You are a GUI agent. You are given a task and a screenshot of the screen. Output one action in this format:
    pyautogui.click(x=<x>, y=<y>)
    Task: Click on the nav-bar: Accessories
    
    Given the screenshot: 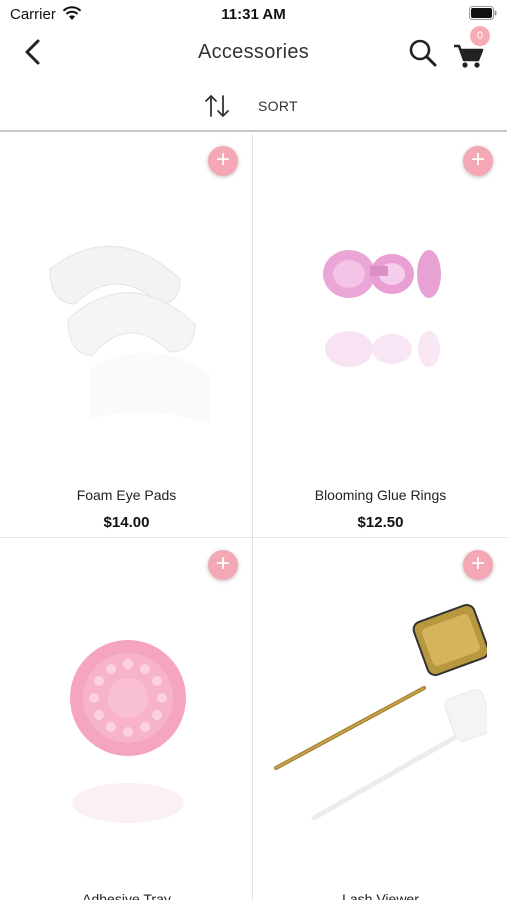 What is the action you would take?
    pyautogui.click(x=253, y=53)
    